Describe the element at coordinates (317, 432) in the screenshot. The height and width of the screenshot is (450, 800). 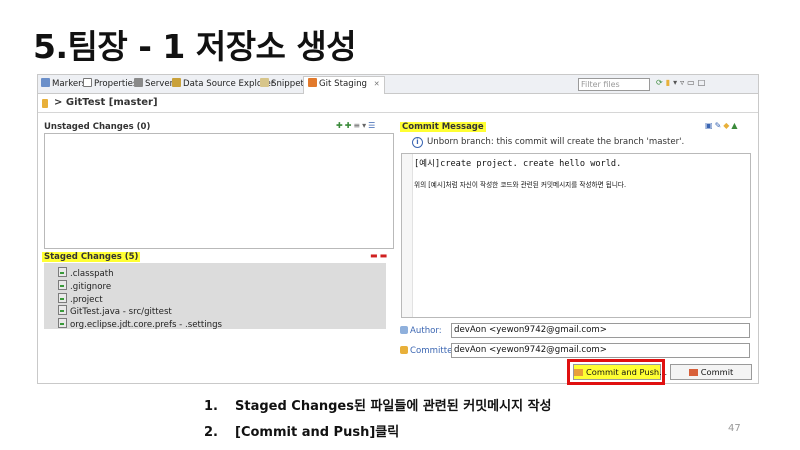
I see `step-text: [Commit and Push]클릭` at that location.